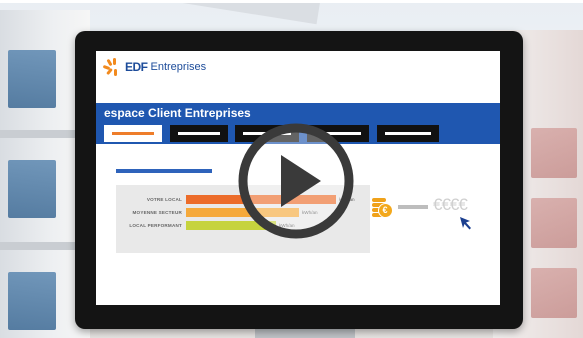  What do you see at coordinates (298, 113) in the screenshot?
I see `header-bar: espace Client Entreprises` at bounding box center [298, 113].